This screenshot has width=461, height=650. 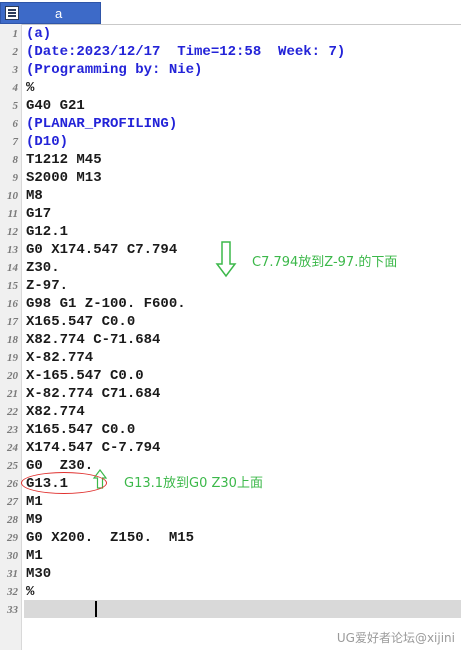 What do you see at coordinates (12, 196) in the screenshot?
I see `line-number: 10` at bounding box center [12, 196].